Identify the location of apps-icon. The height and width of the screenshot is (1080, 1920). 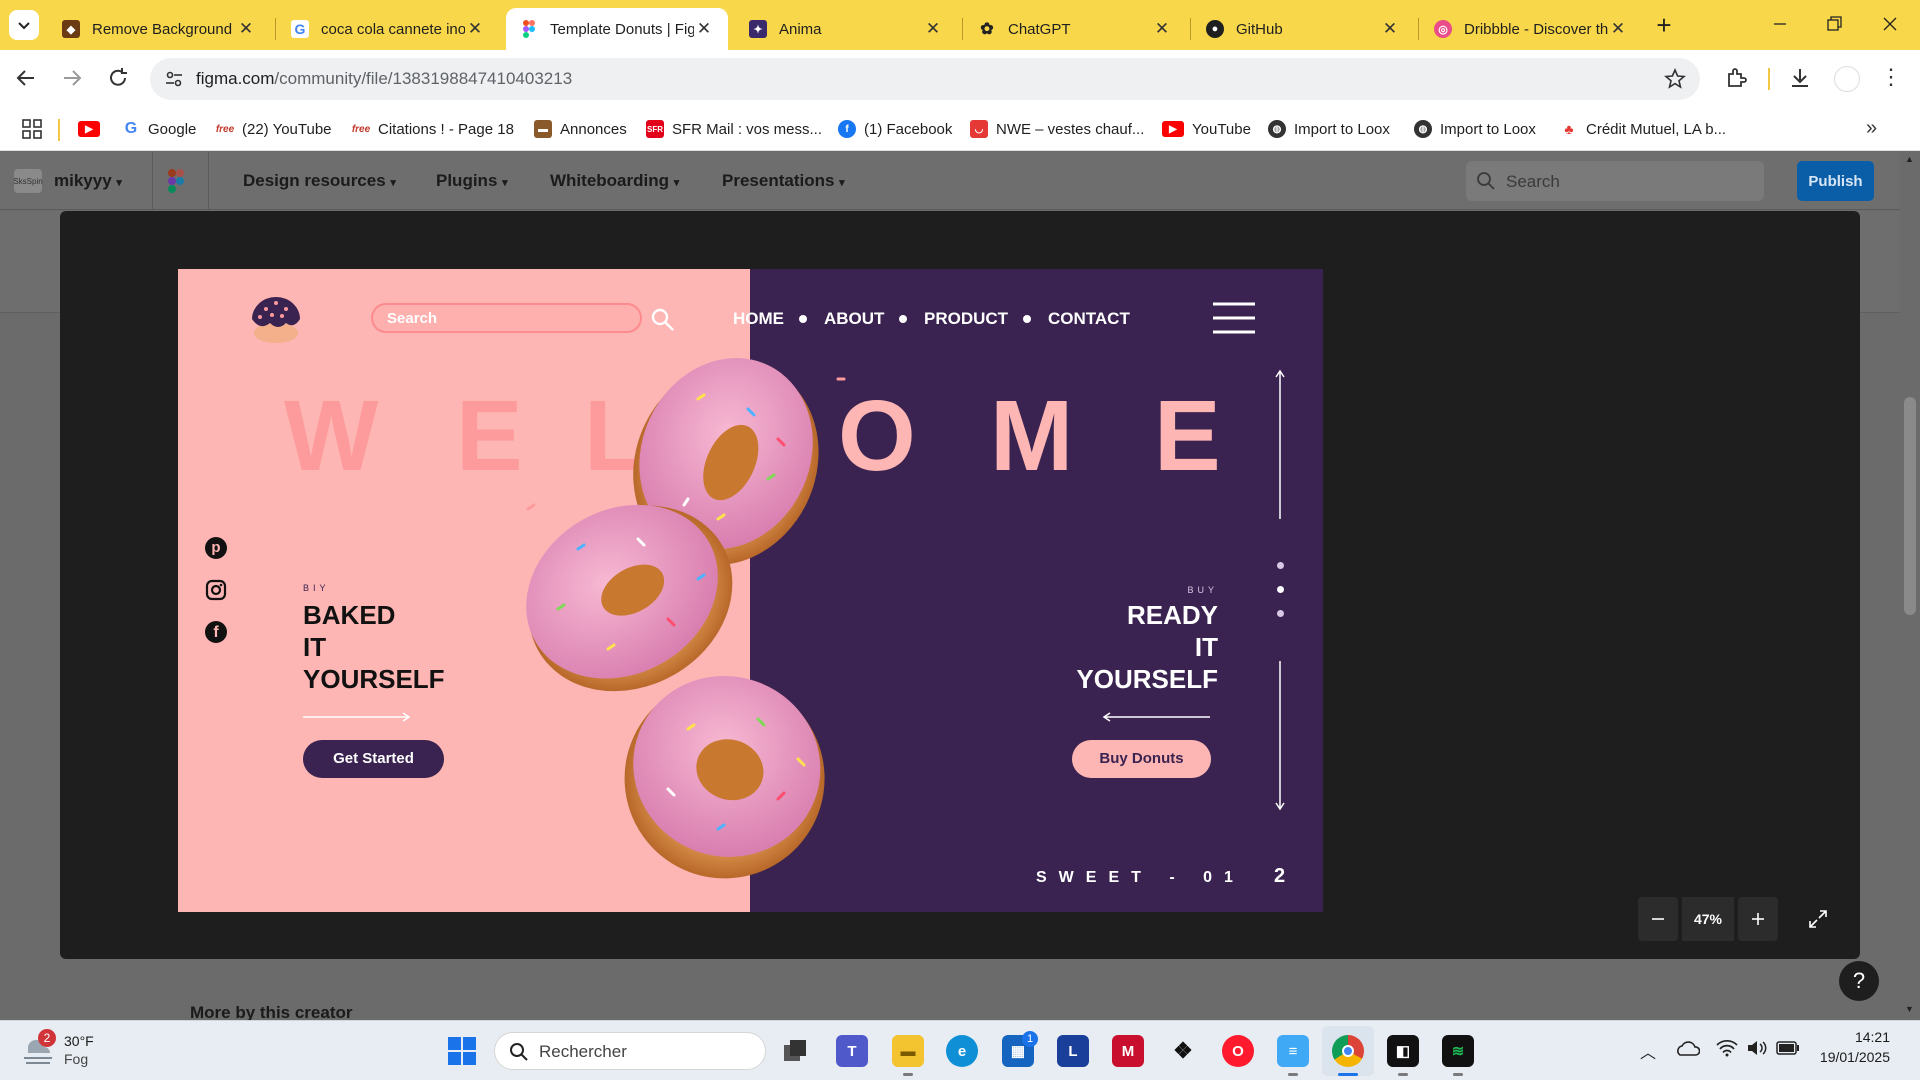
(32, 129).